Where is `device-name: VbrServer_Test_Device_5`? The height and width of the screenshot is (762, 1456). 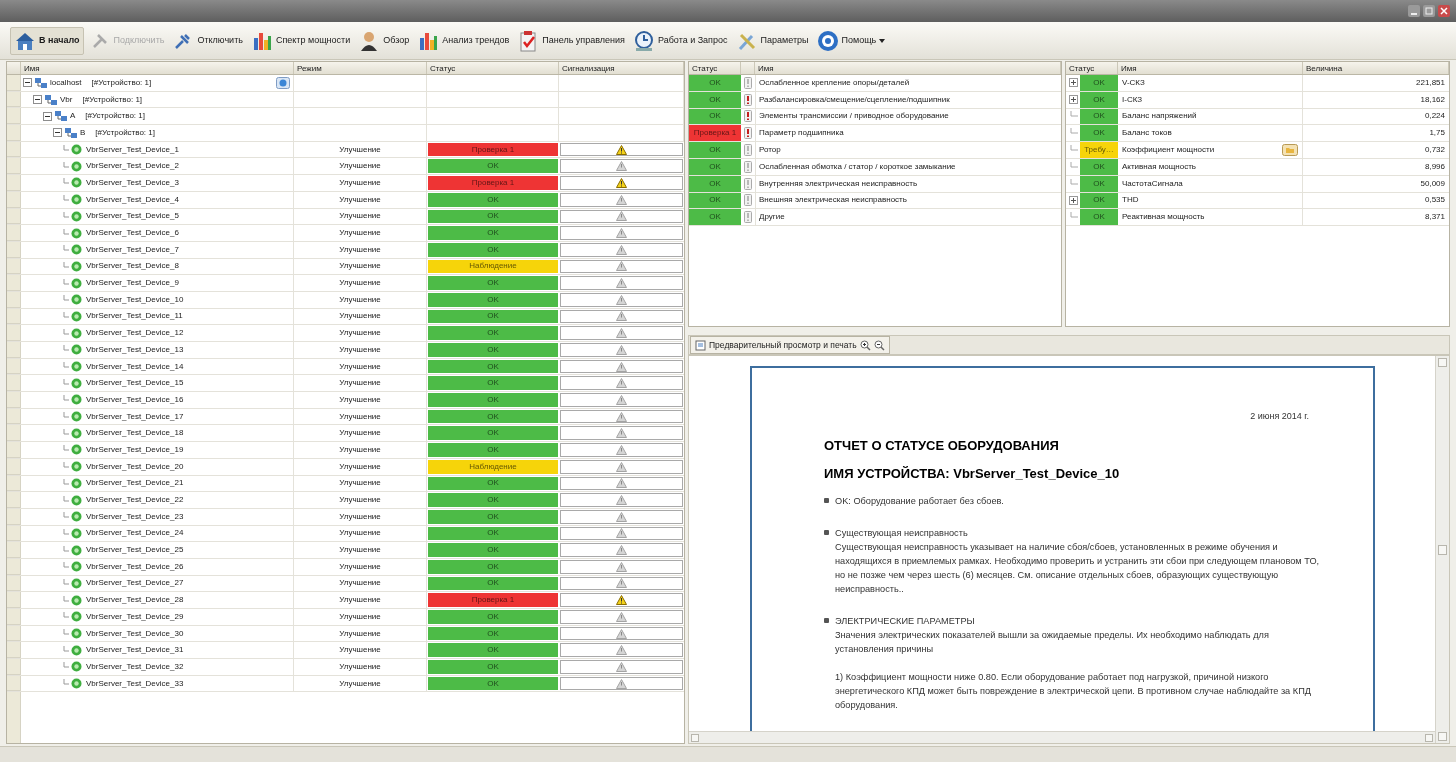 device-name: VbrServer_Test_Device_5 is located at coordinates (132, 216).